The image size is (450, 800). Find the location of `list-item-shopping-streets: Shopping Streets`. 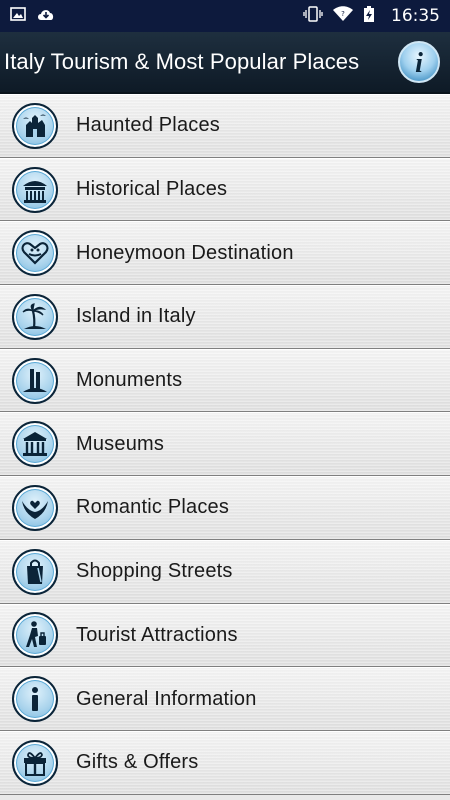

list-item-shopping-streets: Shopping Streets is located at coordinates (225, 571).